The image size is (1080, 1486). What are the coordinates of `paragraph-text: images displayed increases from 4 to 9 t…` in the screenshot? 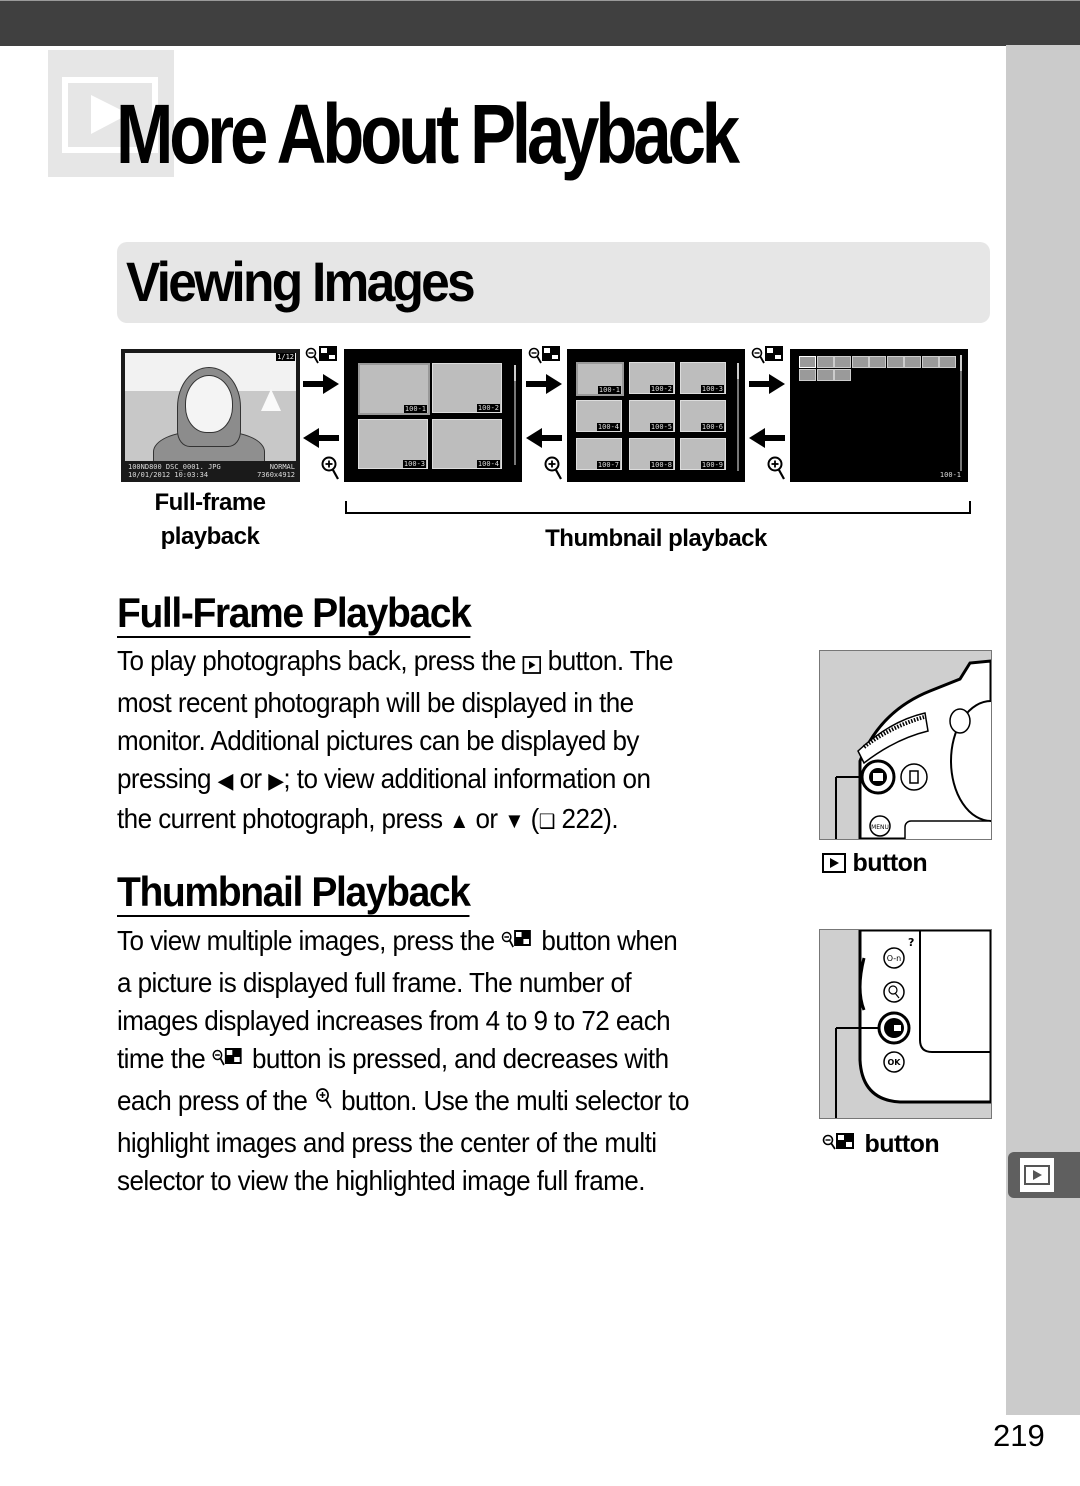 It's located at (394, 1020).